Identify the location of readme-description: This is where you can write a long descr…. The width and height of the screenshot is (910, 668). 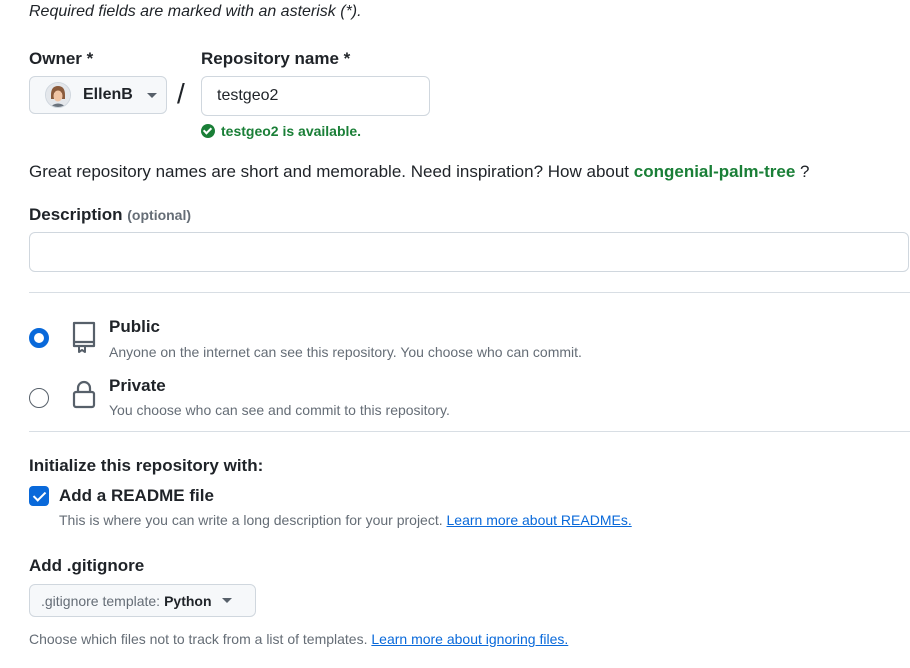
(345, 520).